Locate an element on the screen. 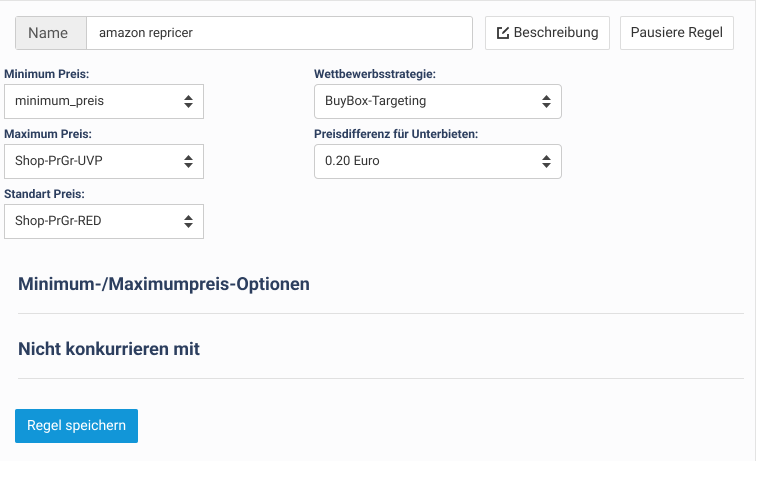 This screenshot has height=484, width=761. name-field: Name amazon repricer is located at coordinates (244, 33).